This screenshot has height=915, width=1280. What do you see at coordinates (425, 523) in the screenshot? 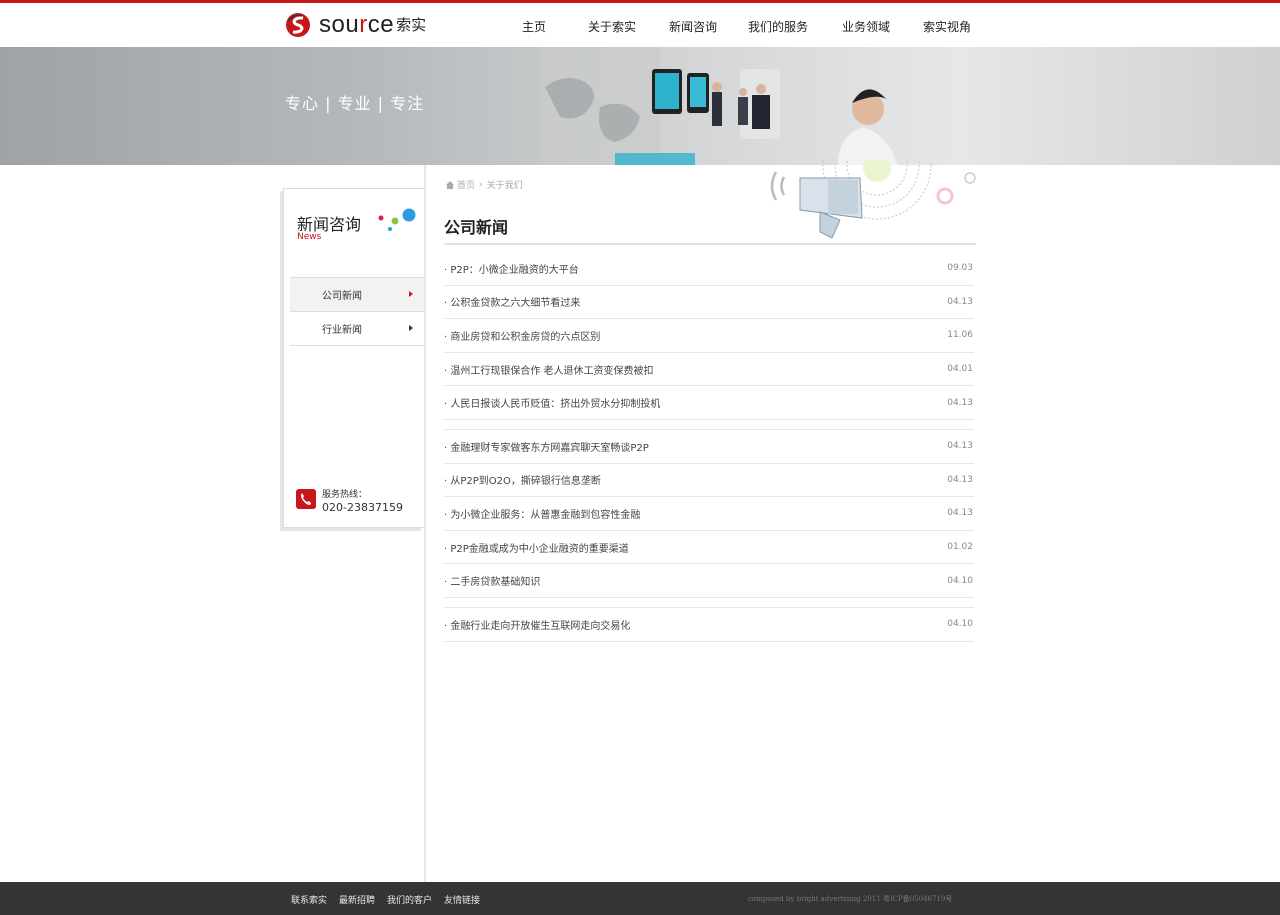
I see `content-divider` at bounding box center [425, 523].